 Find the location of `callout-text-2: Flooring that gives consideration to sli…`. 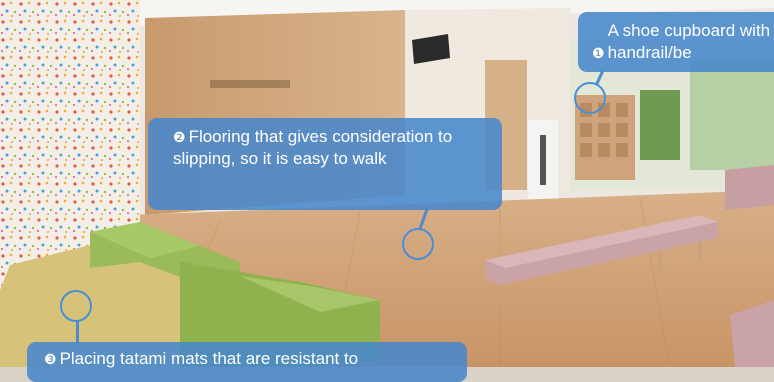

callout-text-2: Flooring that gives consideration to sli… is located at coordinates (313, 147).